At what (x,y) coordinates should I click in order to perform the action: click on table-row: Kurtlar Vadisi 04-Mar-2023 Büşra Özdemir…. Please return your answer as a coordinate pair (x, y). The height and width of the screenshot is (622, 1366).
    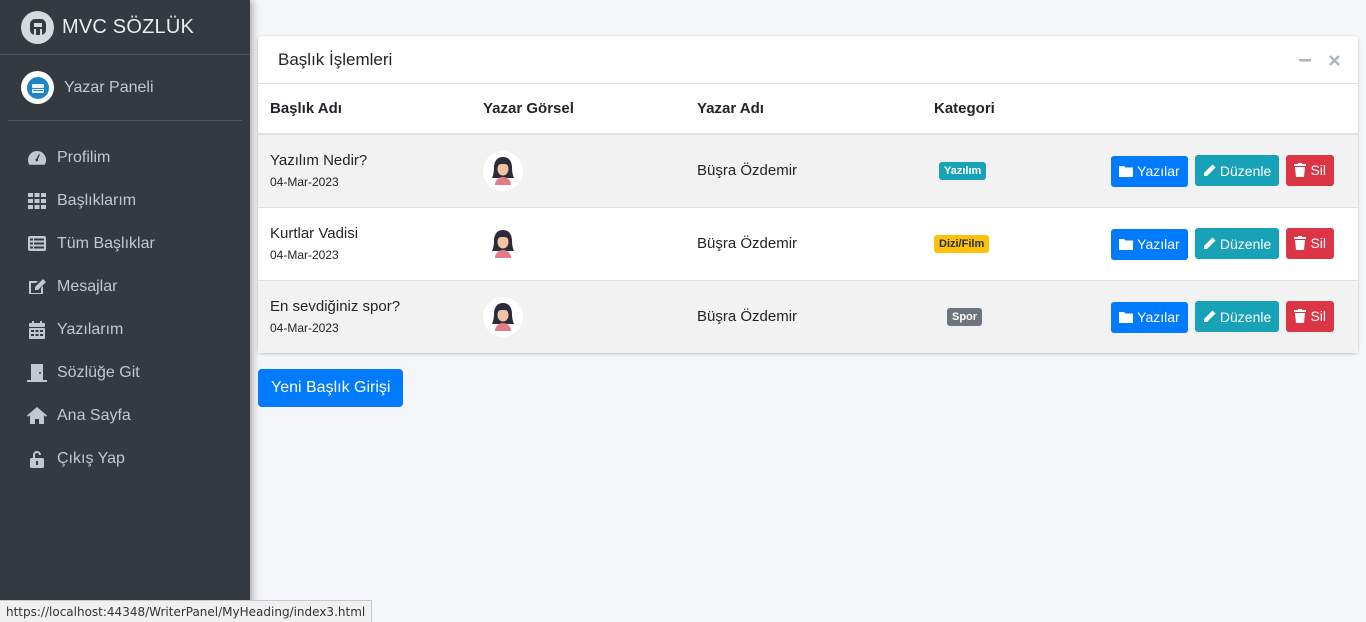
    Looking at the image, I should click on (808, 243).